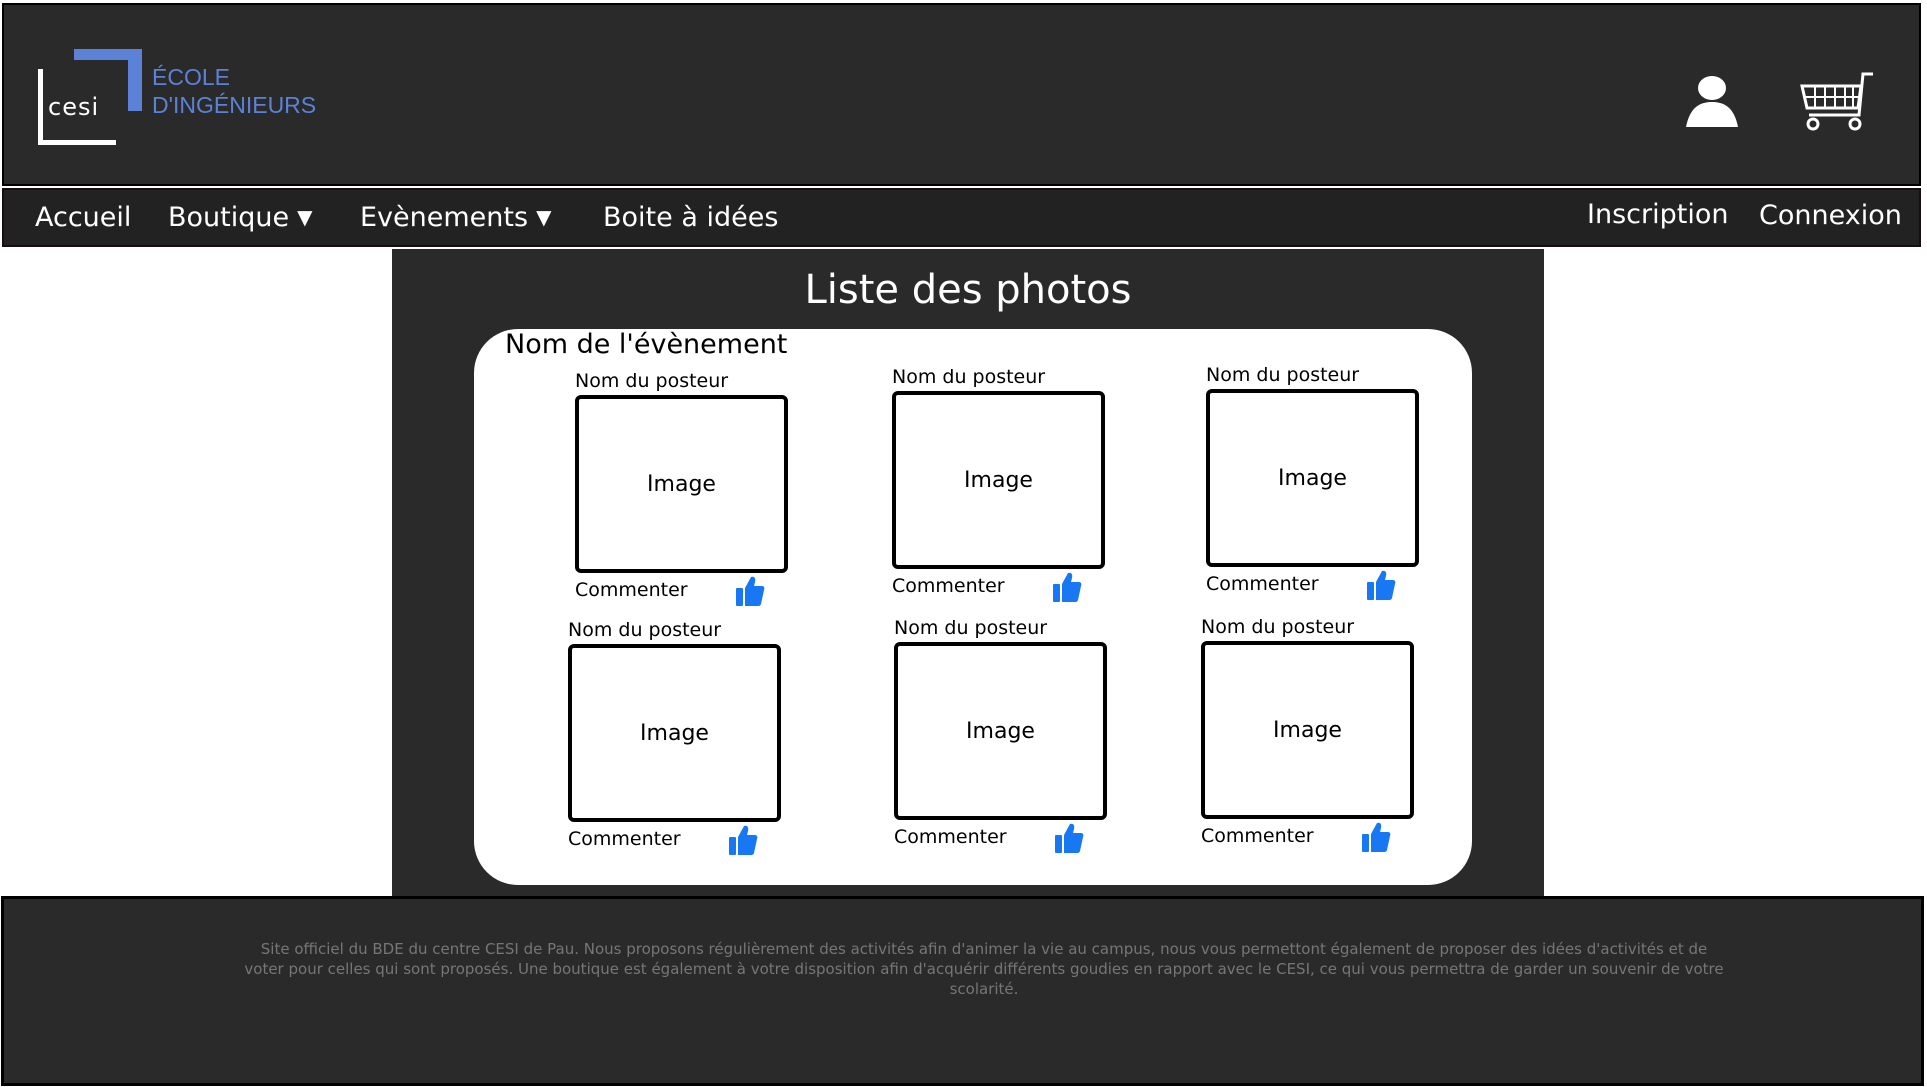 This screenshot has width=1927, height=1087. Describe the element at coordinates (444, 217) in the screenshot. I see `nav-evenements-label: Evènements` at that location.